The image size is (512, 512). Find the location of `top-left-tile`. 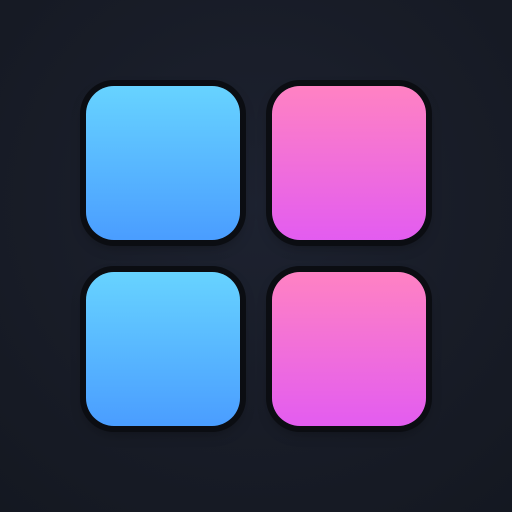

top-left-tile is located at coordinates (163, 163).